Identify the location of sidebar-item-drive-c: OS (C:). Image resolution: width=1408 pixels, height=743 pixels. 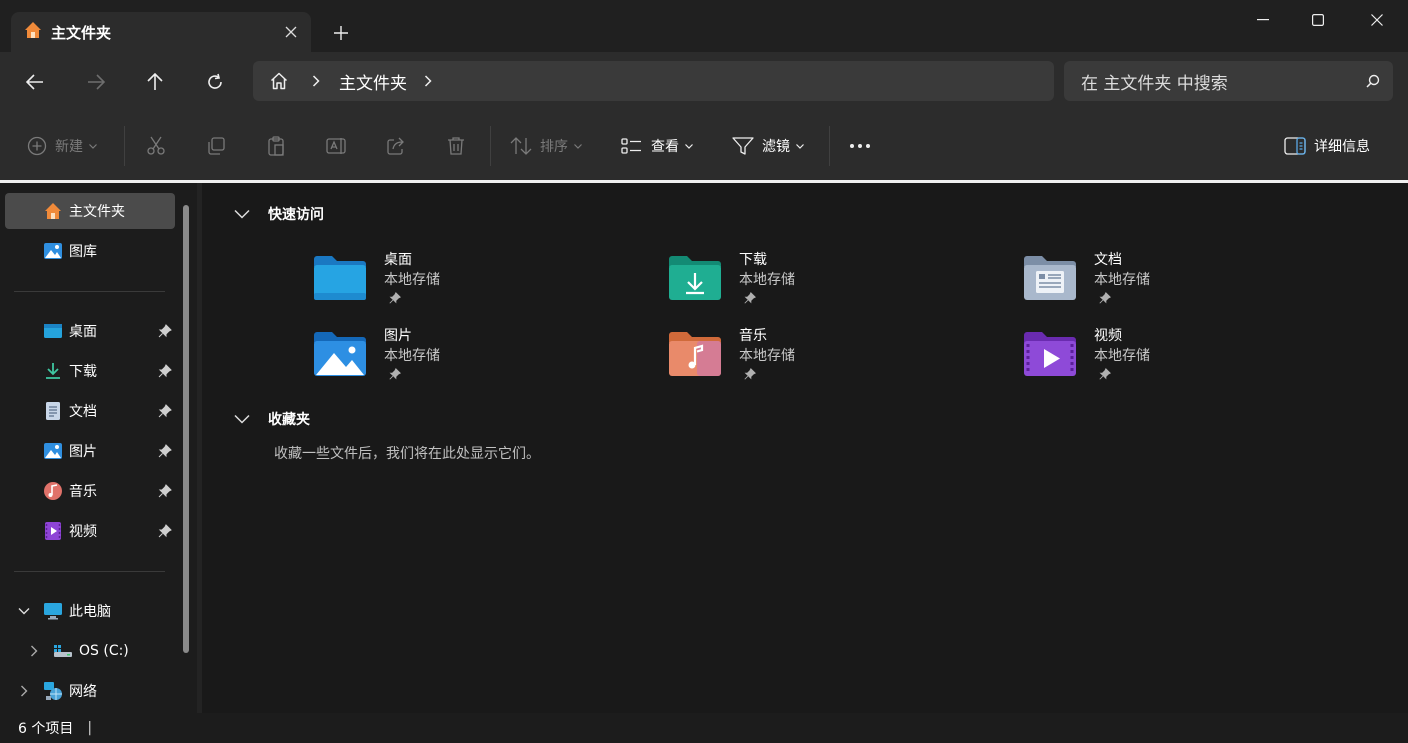
(90, 651).